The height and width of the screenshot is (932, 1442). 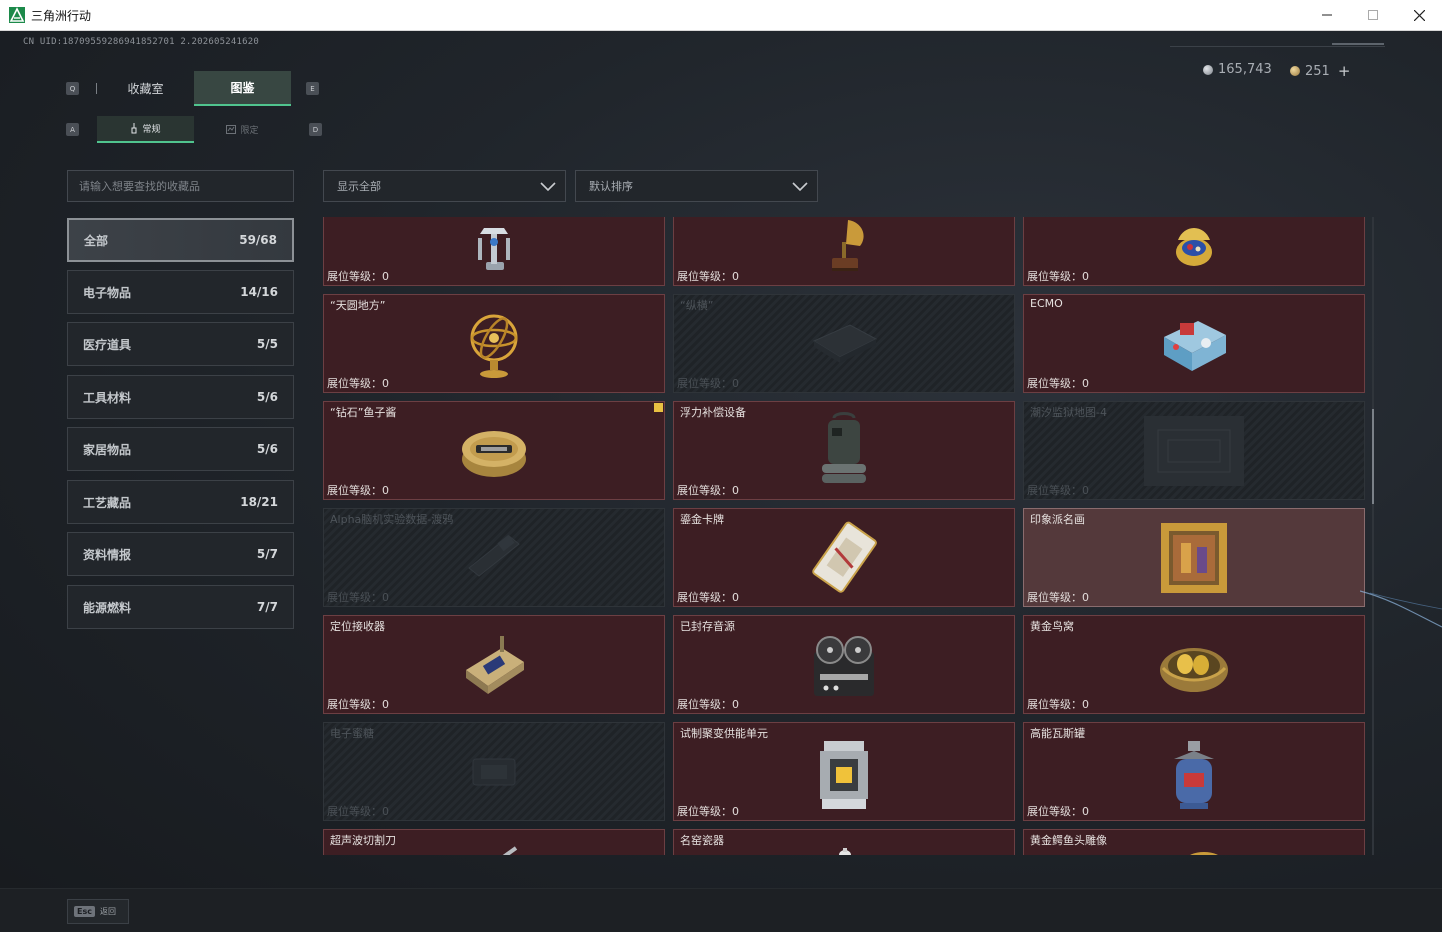 What do you see at coordinates (494, 557) in the screenshot?
I see `collection-card: Alpha脑机实验数据-渡鸦 展位等级：0` at bounding box center [494, 557].